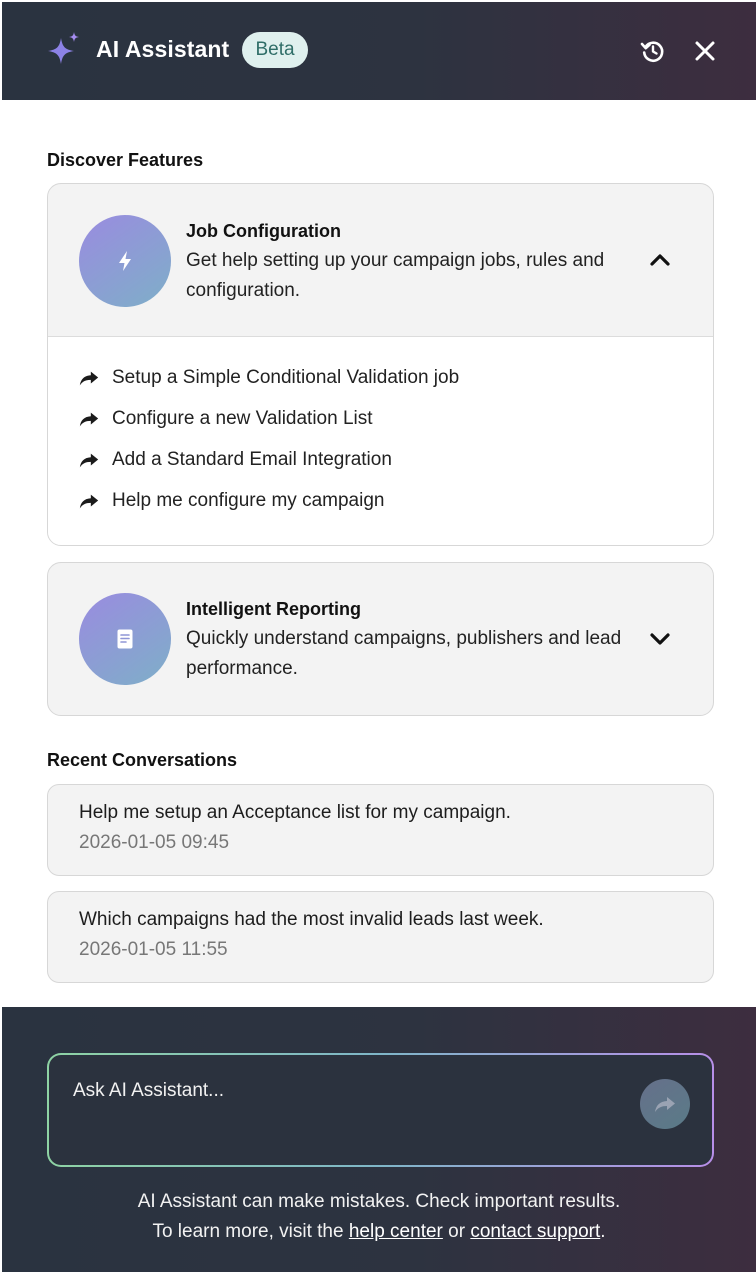  I want to click on conversation-timestamp: 2026-01-05 09:45, so click(154, 842).